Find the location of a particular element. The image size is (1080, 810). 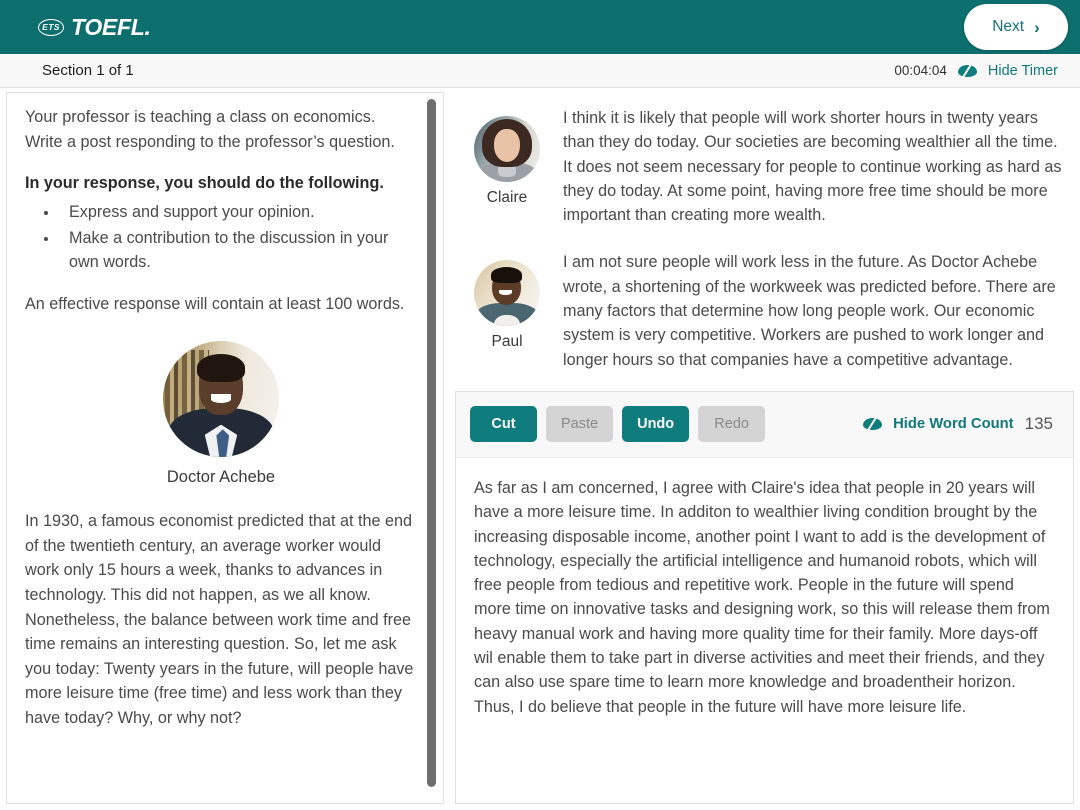

paste-button: Paste is located at coordinates (580, 424).